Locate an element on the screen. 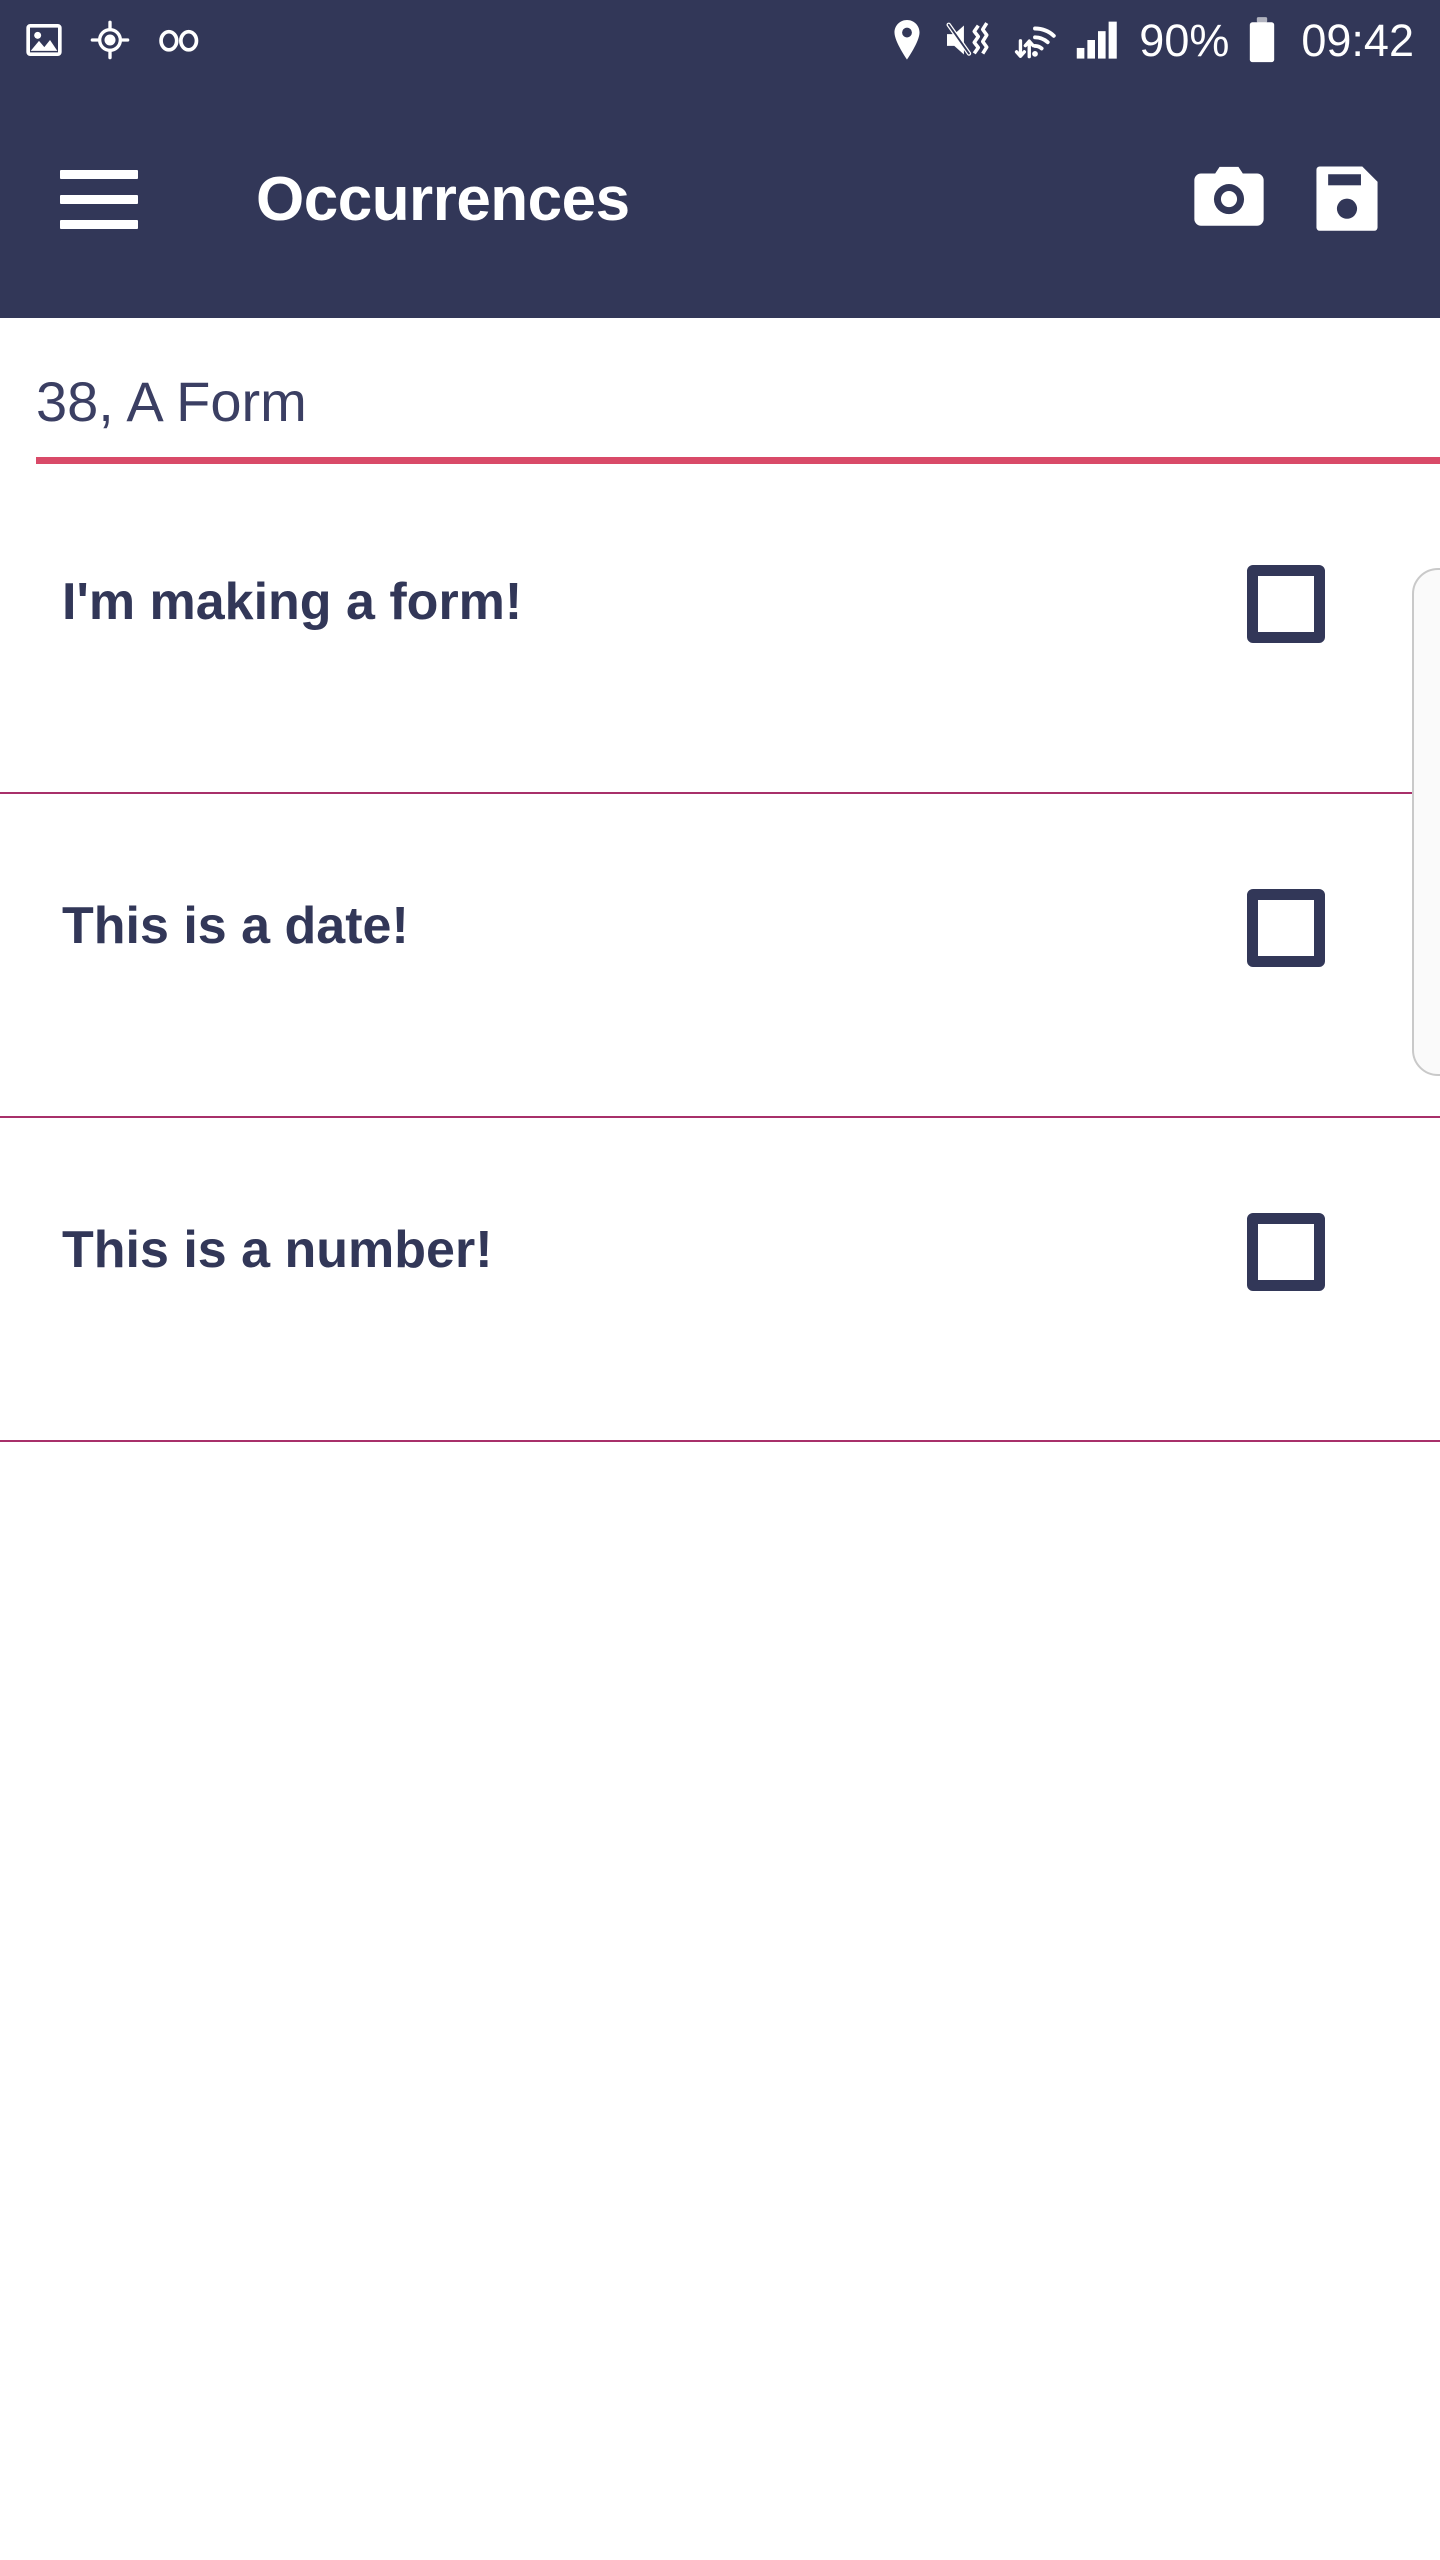 The width and height of the screenshot is (1440, 2560). form-title-field: 38, A Form is located at coordinates (720, 394).